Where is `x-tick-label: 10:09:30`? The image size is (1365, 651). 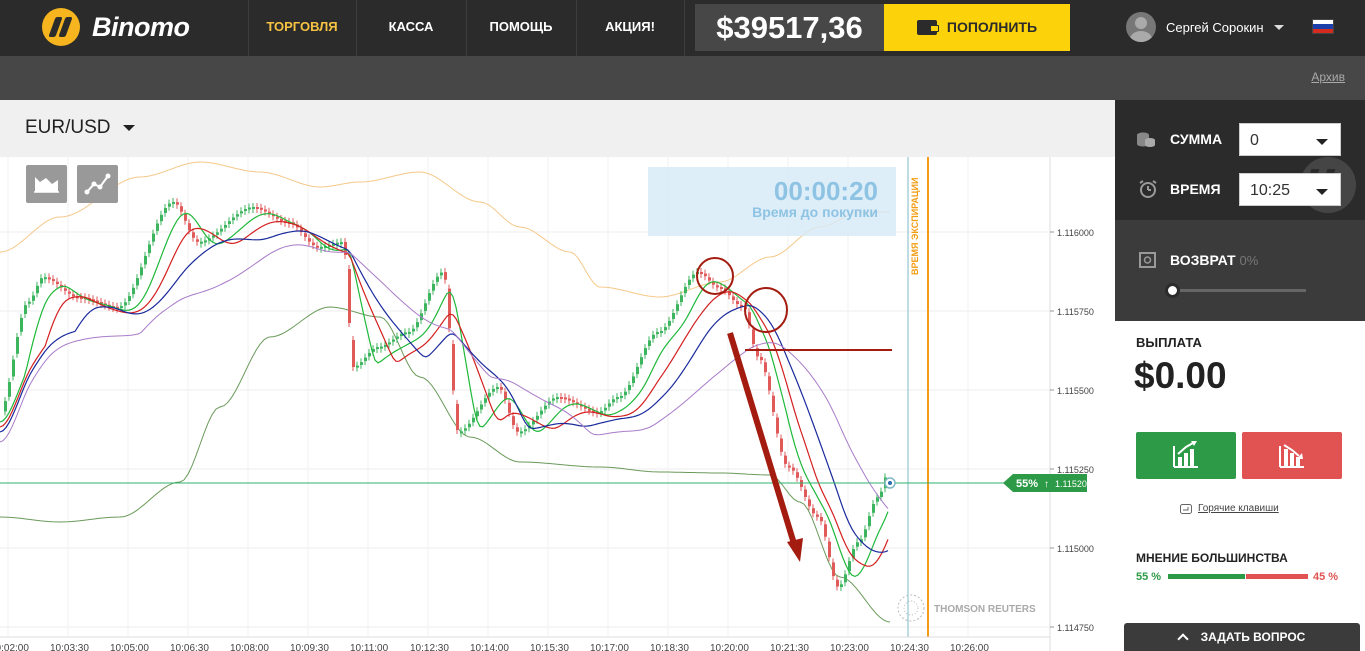
x-tick-label: 10:09:30 is located at coordinates (309, 647).